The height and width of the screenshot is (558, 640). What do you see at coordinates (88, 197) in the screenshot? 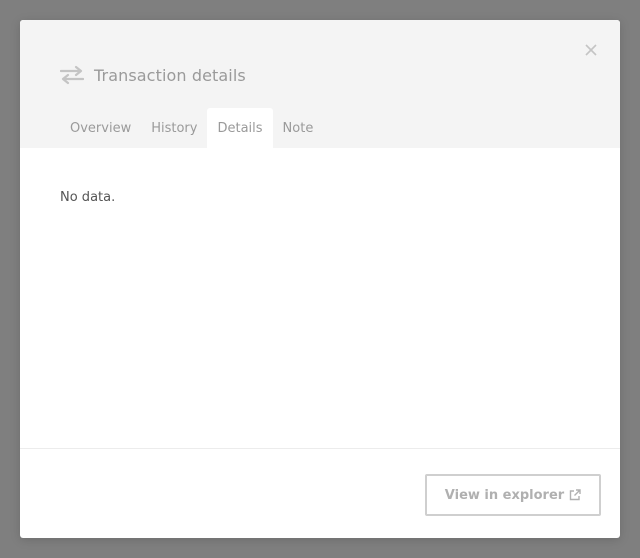
I see `empty-state-message: No data.` at bounding box center [88, 197].